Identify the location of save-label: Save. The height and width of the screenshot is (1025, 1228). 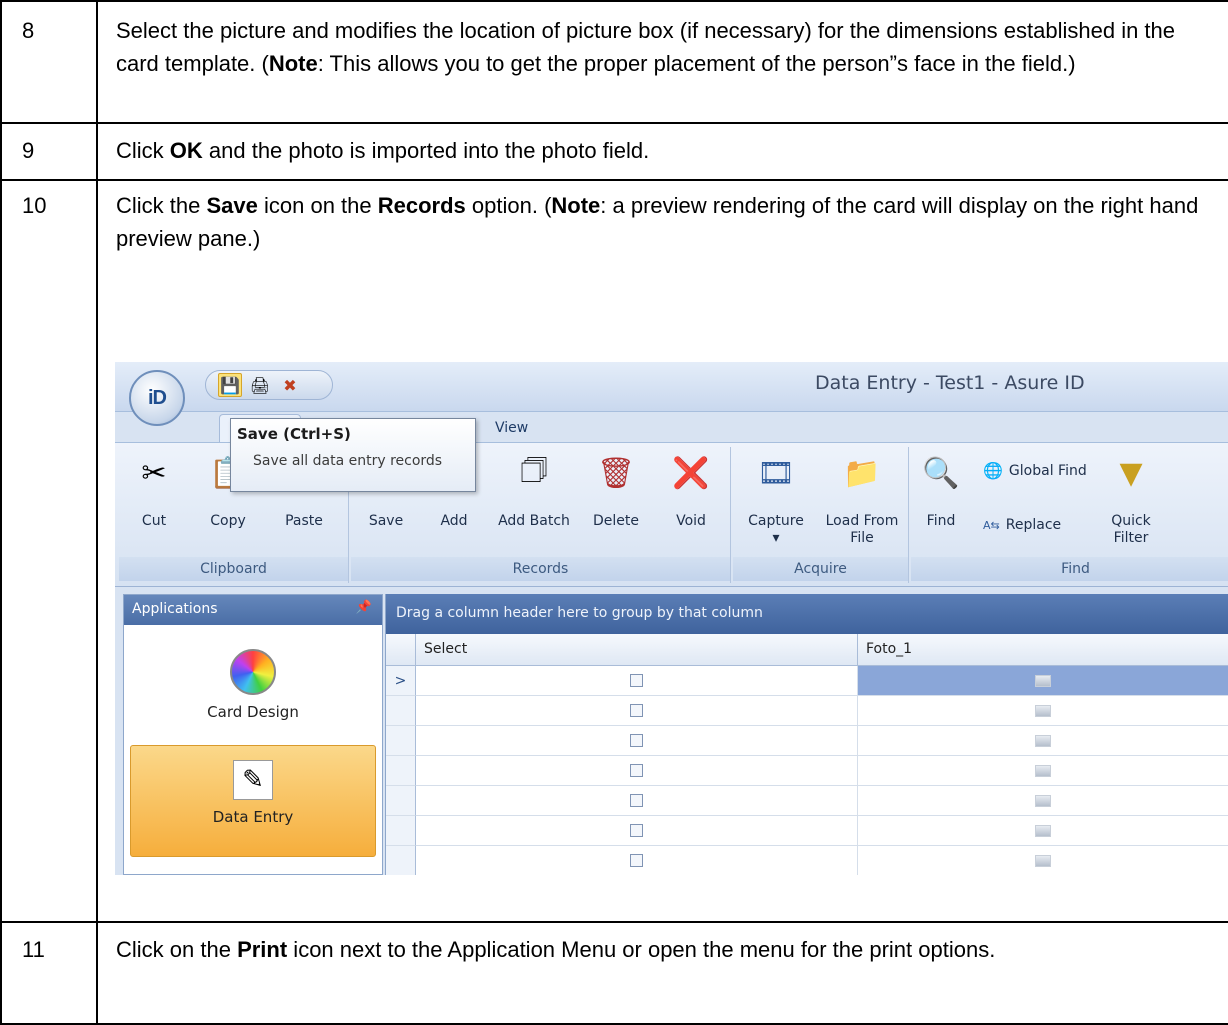
(386, 521).